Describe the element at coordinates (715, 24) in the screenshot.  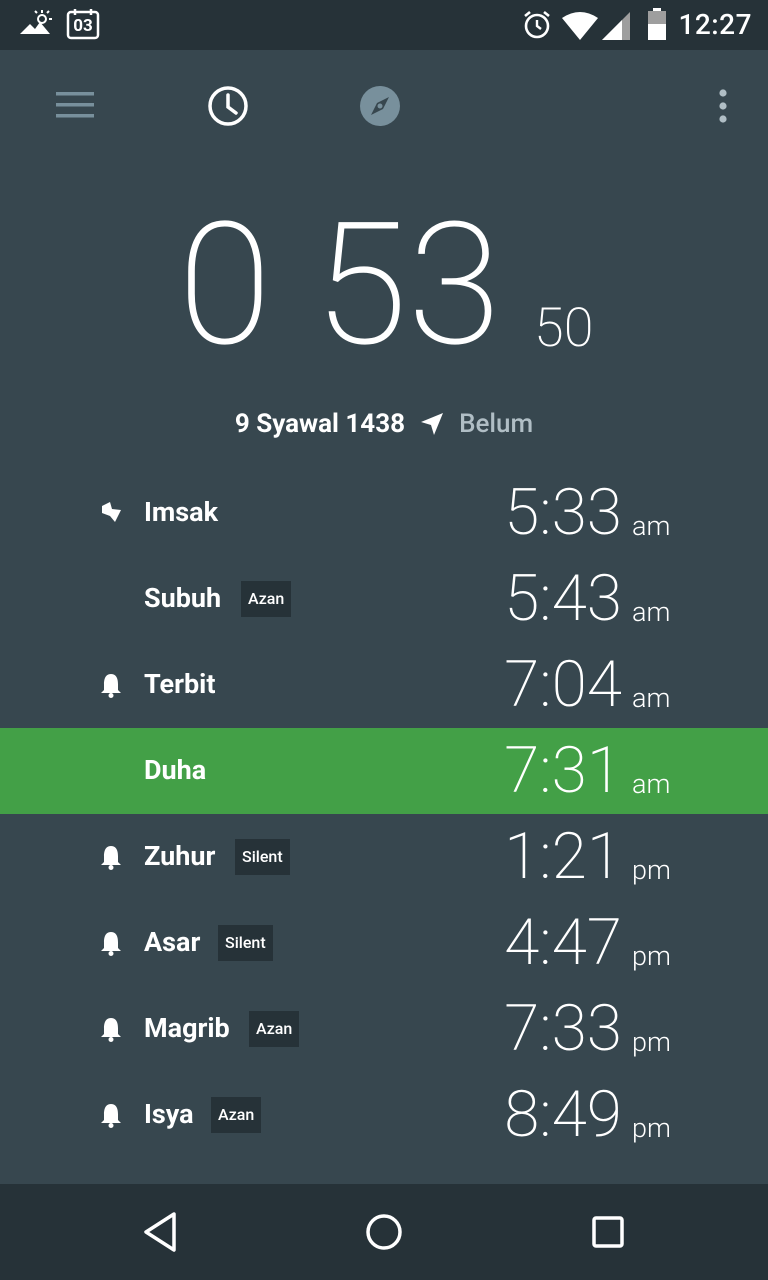
I see `status-time: 12:27` at that location.